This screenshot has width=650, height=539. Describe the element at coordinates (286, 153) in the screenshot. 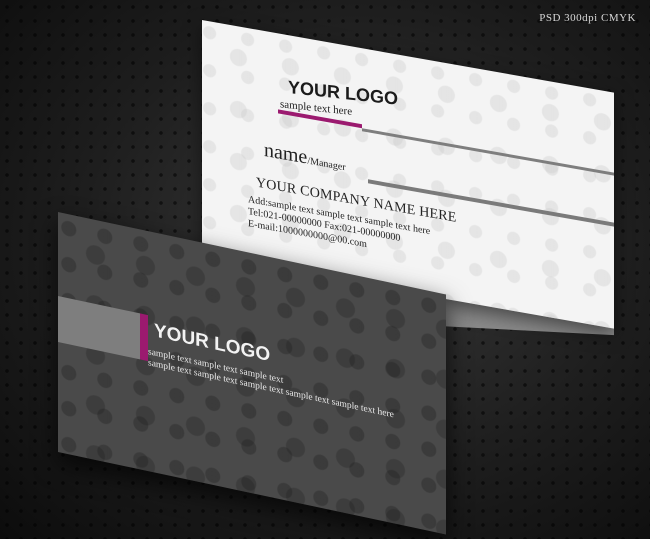

I see `white-card-name-text: name` at that location.